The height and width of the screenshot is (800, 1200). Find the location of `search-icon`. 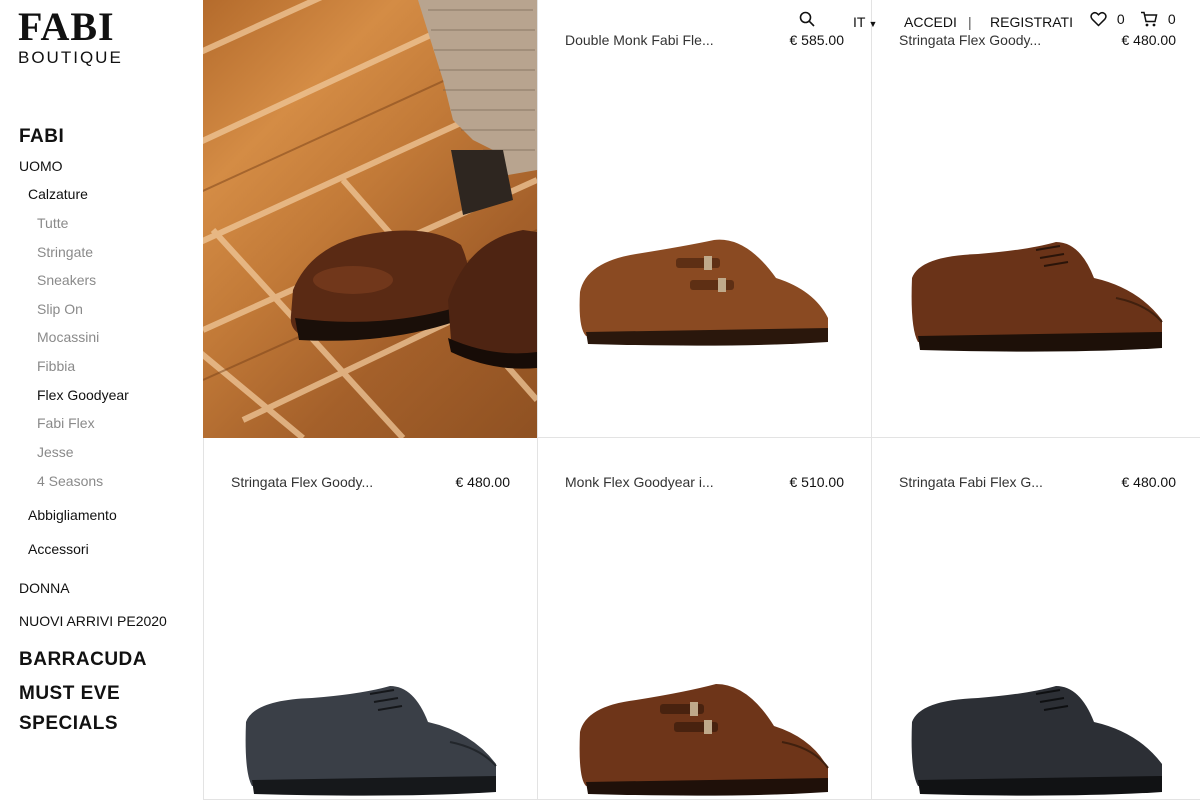

search-icon is located at coordinates (807, 20).